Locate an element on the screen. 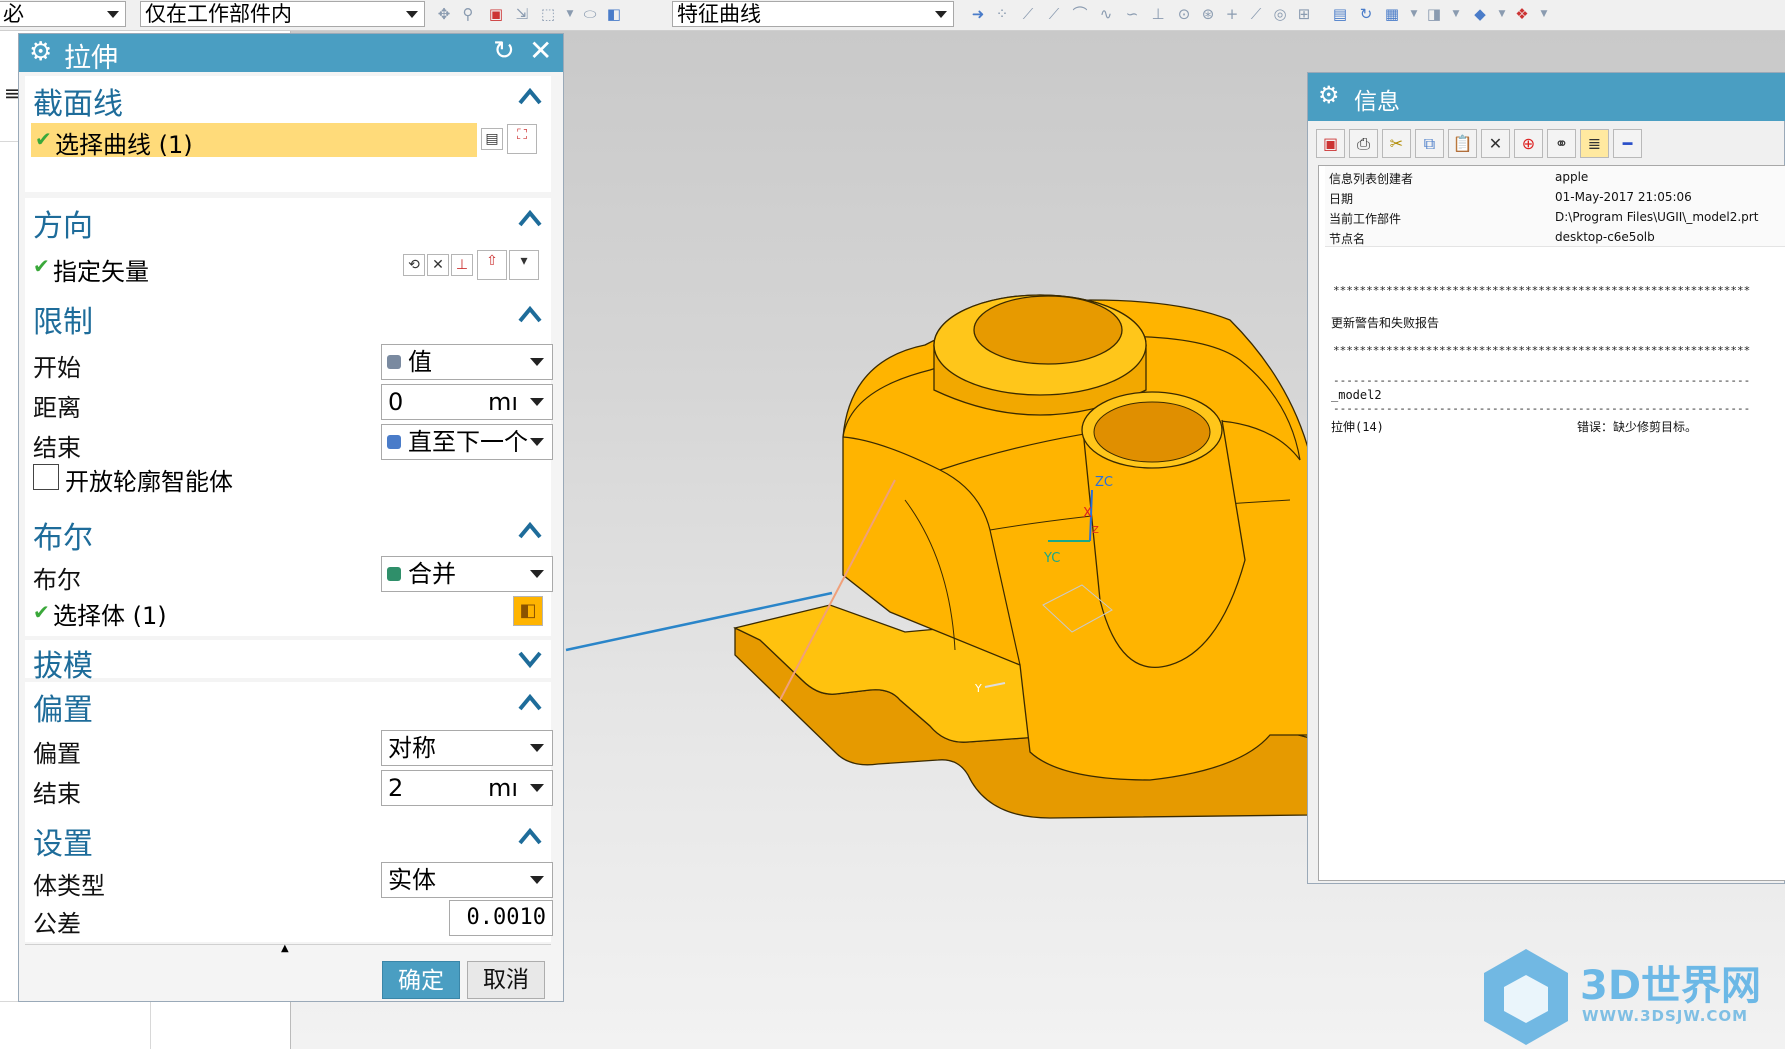 This screenshot has width=1785, height=1049. selection-filter-combo: 必 is located at coordinates (63, 14).